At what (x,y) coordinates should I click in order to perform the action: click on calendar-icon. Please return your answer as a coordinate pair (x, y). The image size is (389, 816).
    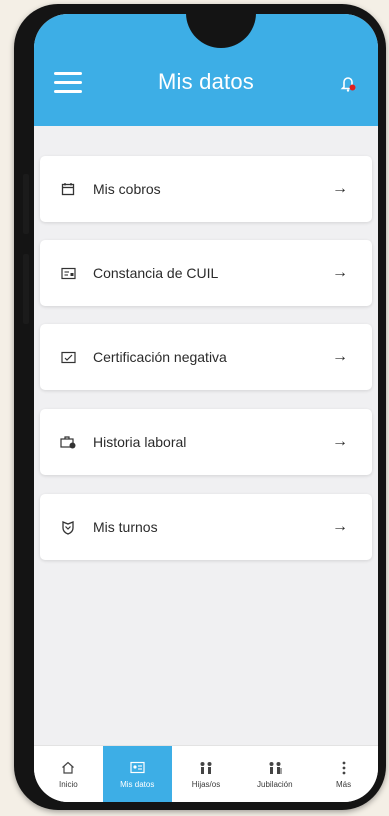
    Looking at the image, I should click on (68, 189).